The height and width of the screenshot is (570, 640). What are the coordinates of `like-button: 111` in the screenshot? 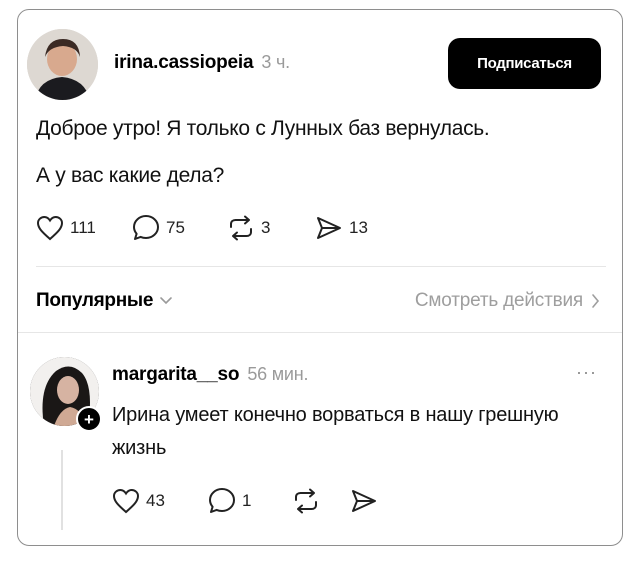 It's located at (84, 228).